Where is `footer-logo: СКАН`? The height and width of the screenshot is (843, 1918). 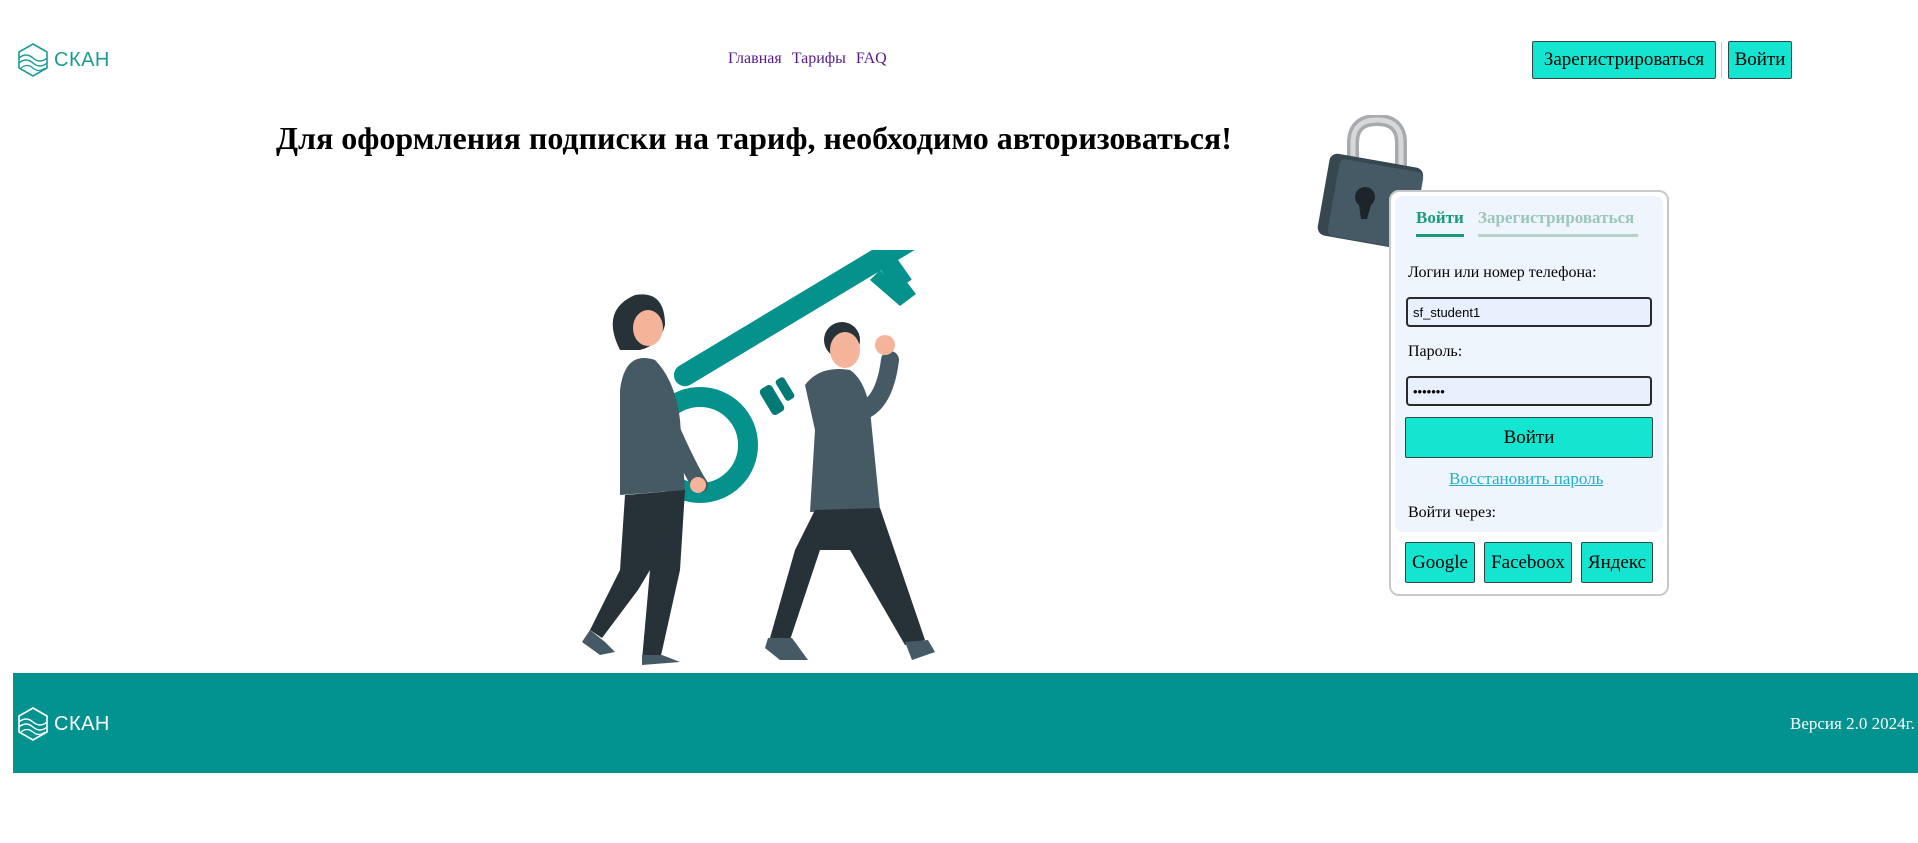 footer-logo: СКАН is located at coordinates (63, 724).